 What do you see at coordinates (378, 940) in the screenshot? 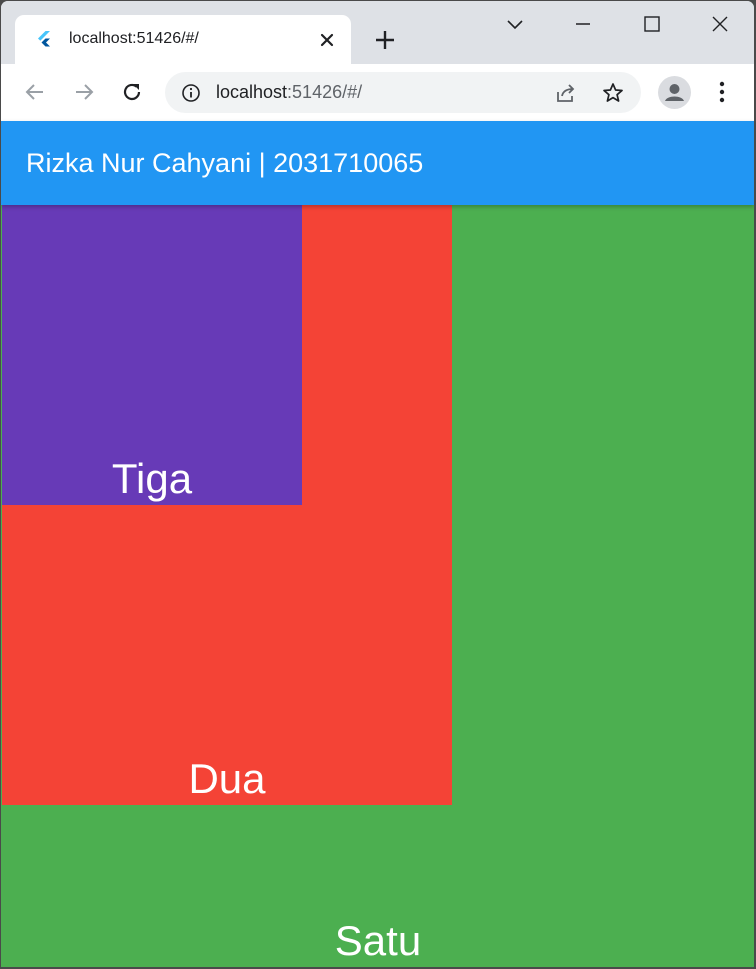
I see `box-satu-label: Satu` at bounding box center [378, 940].